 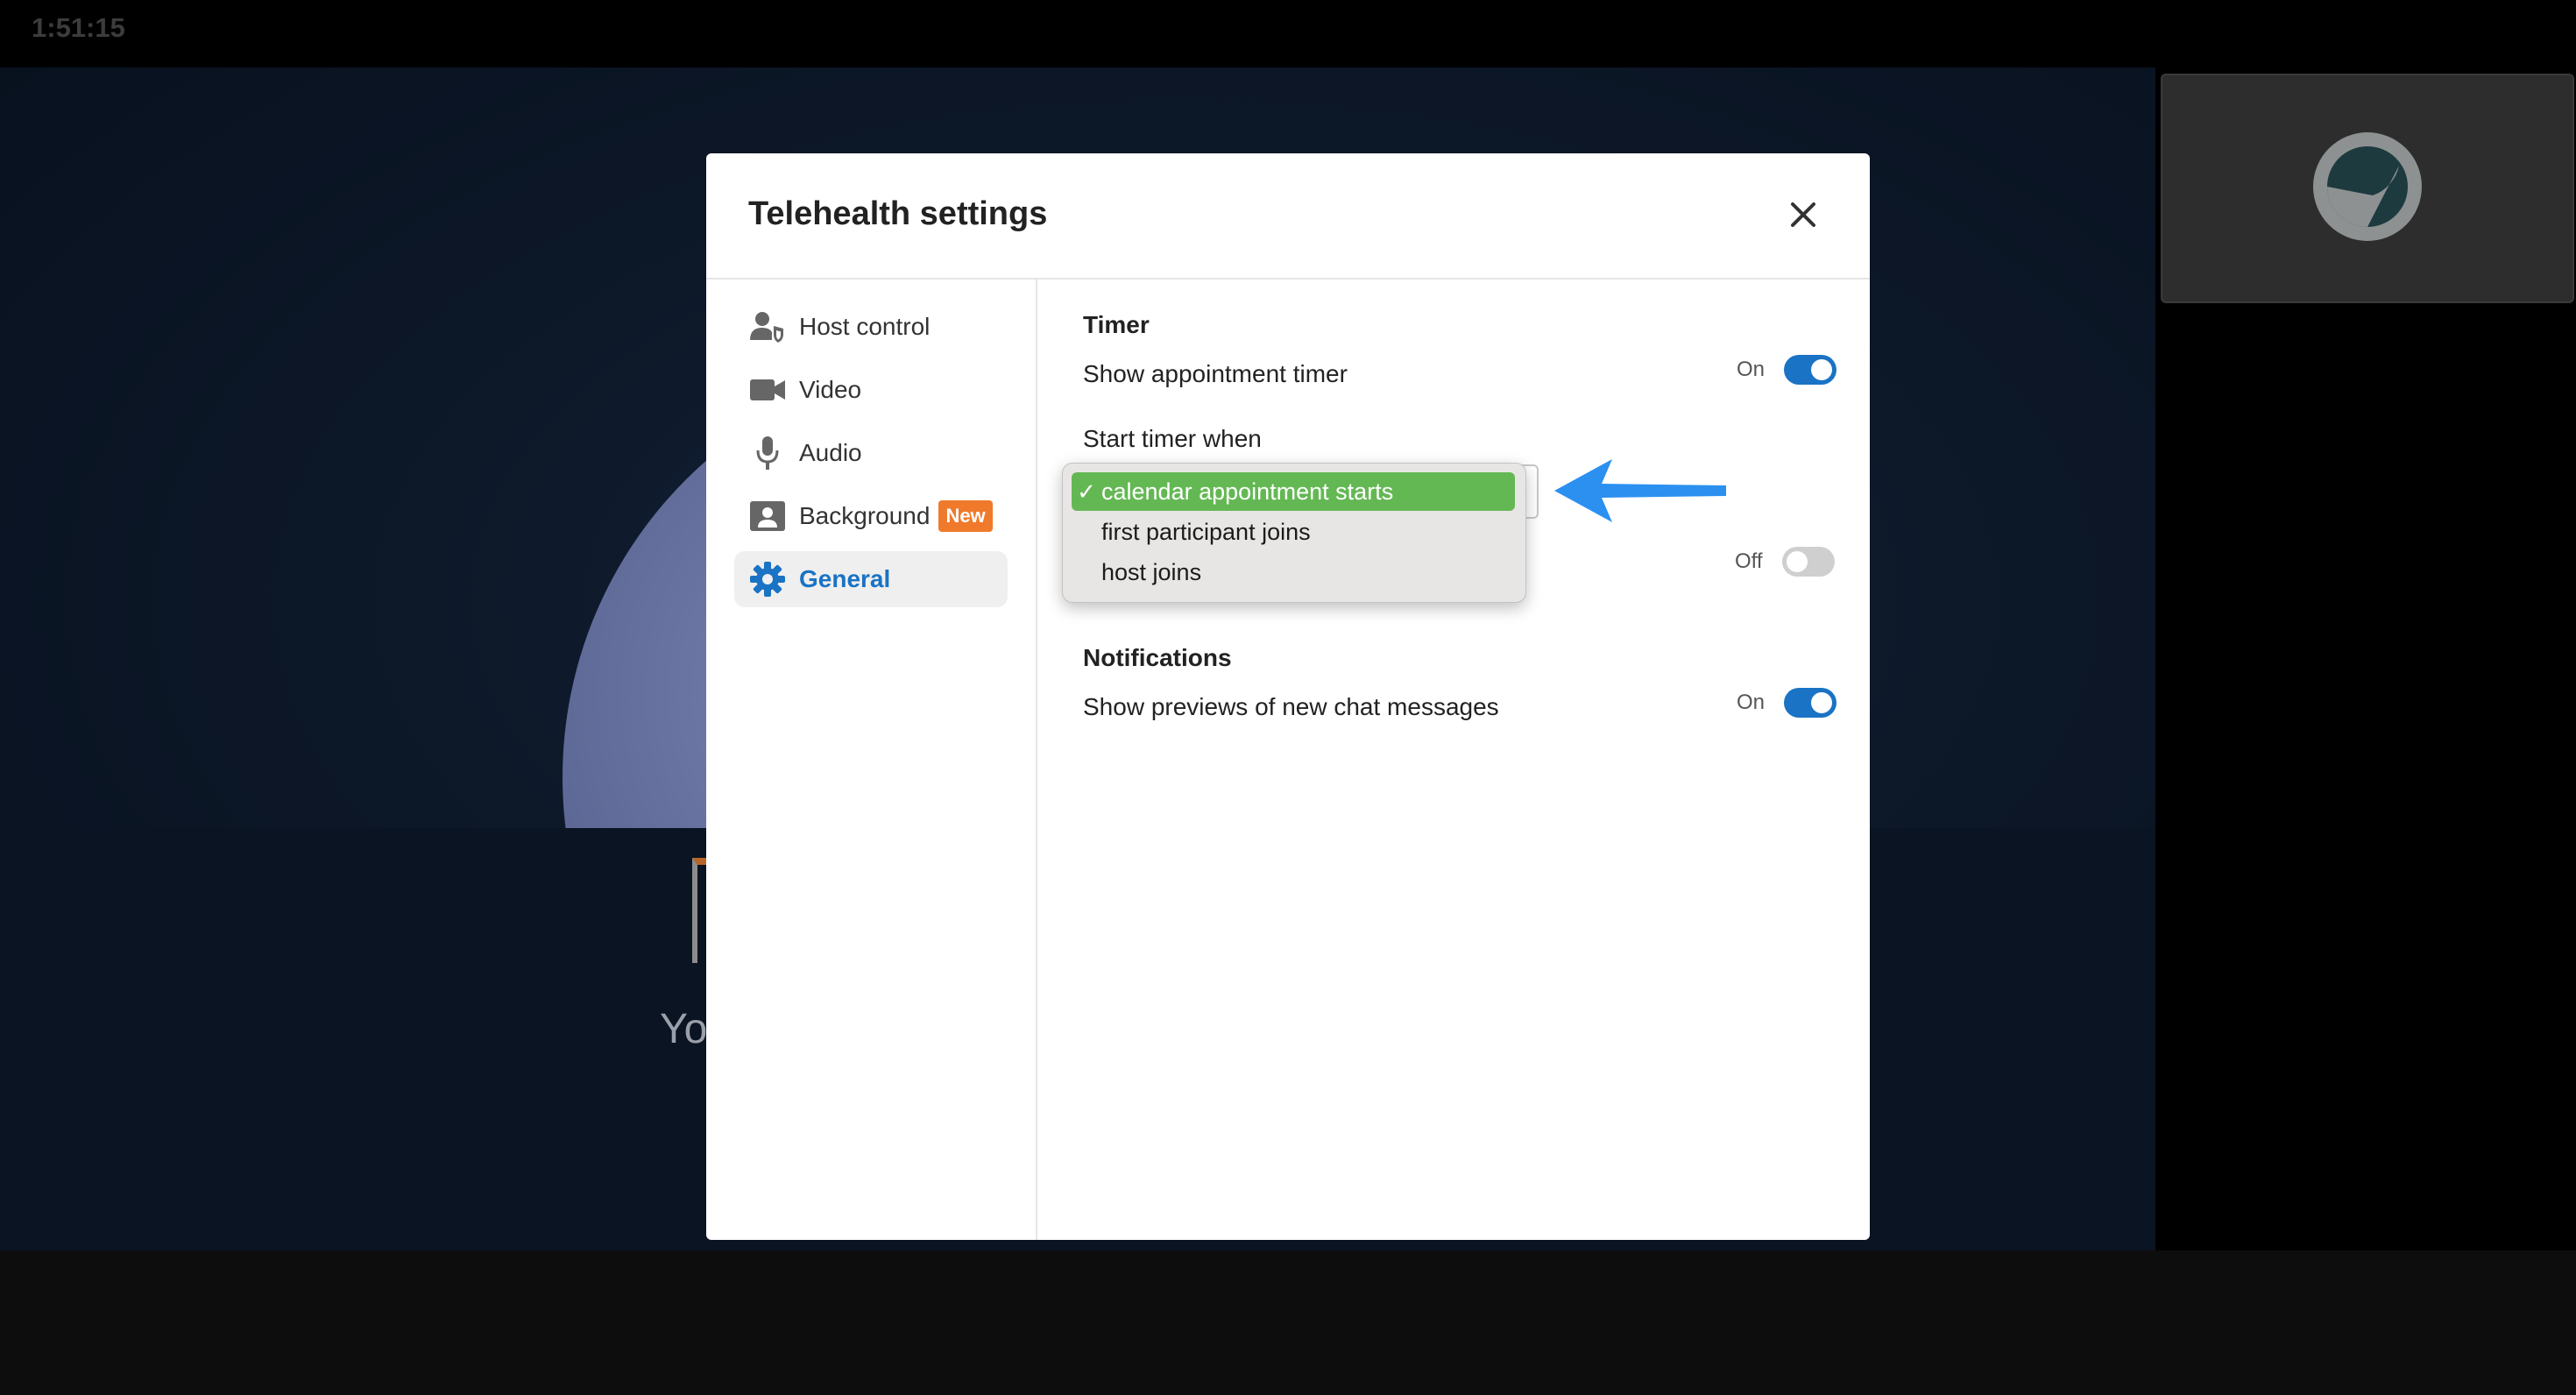 I want to click on chat-preview-toggle-group: On, so click(x=1787, y=703).